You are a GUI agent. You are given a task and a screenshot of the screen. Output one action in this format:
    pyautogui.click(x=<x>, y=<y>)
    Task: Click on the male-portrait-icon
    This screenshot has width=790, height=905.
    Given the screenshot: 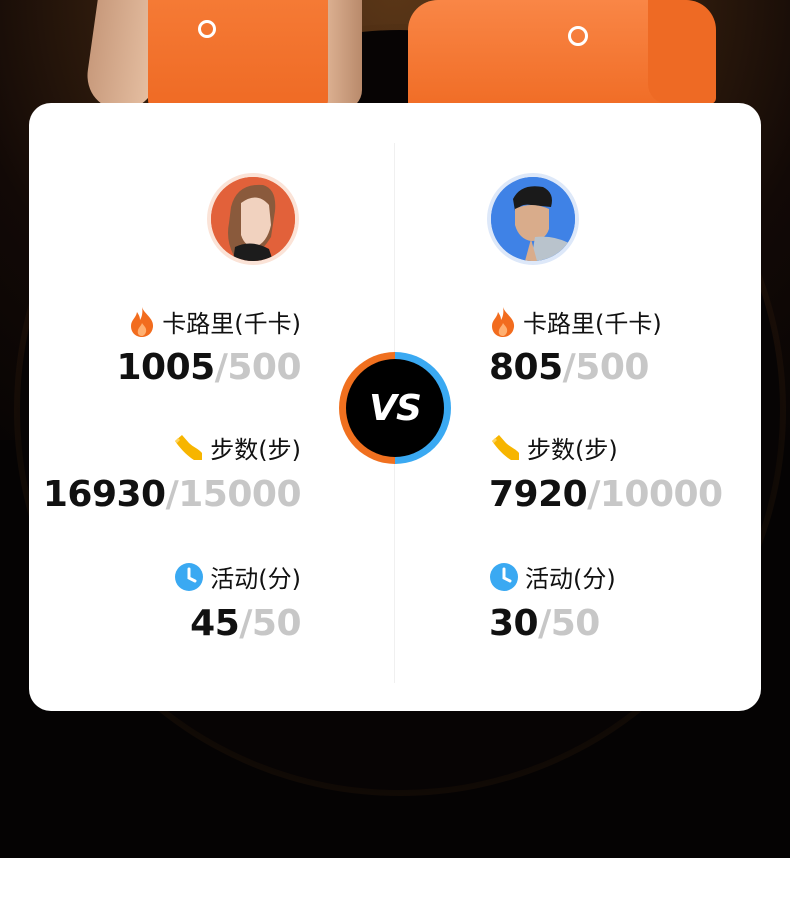 What is the action you would take?
    pyautogui.click(x=533, y=219)
    